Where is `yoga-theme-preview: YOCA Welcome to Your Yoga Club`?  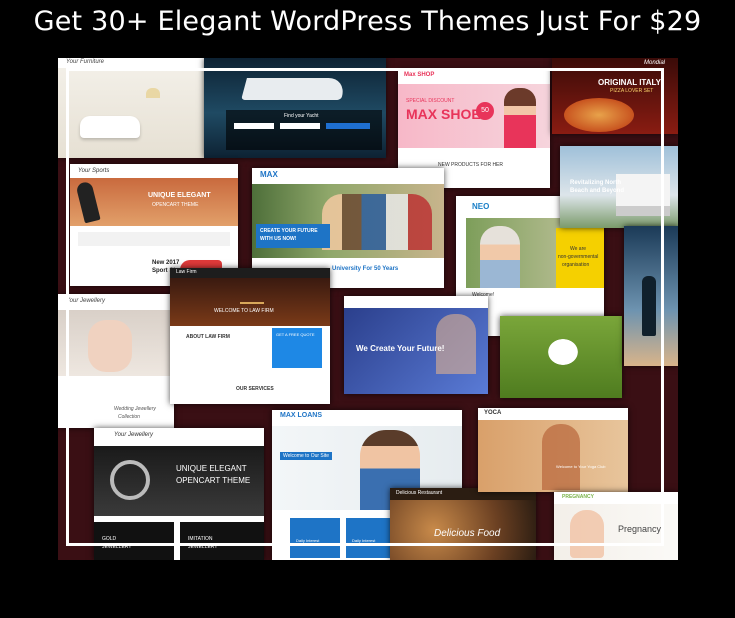
yoga-theme-preview: YOCA Welcome to Your Yoga Club is located at coordinates (553, 450).